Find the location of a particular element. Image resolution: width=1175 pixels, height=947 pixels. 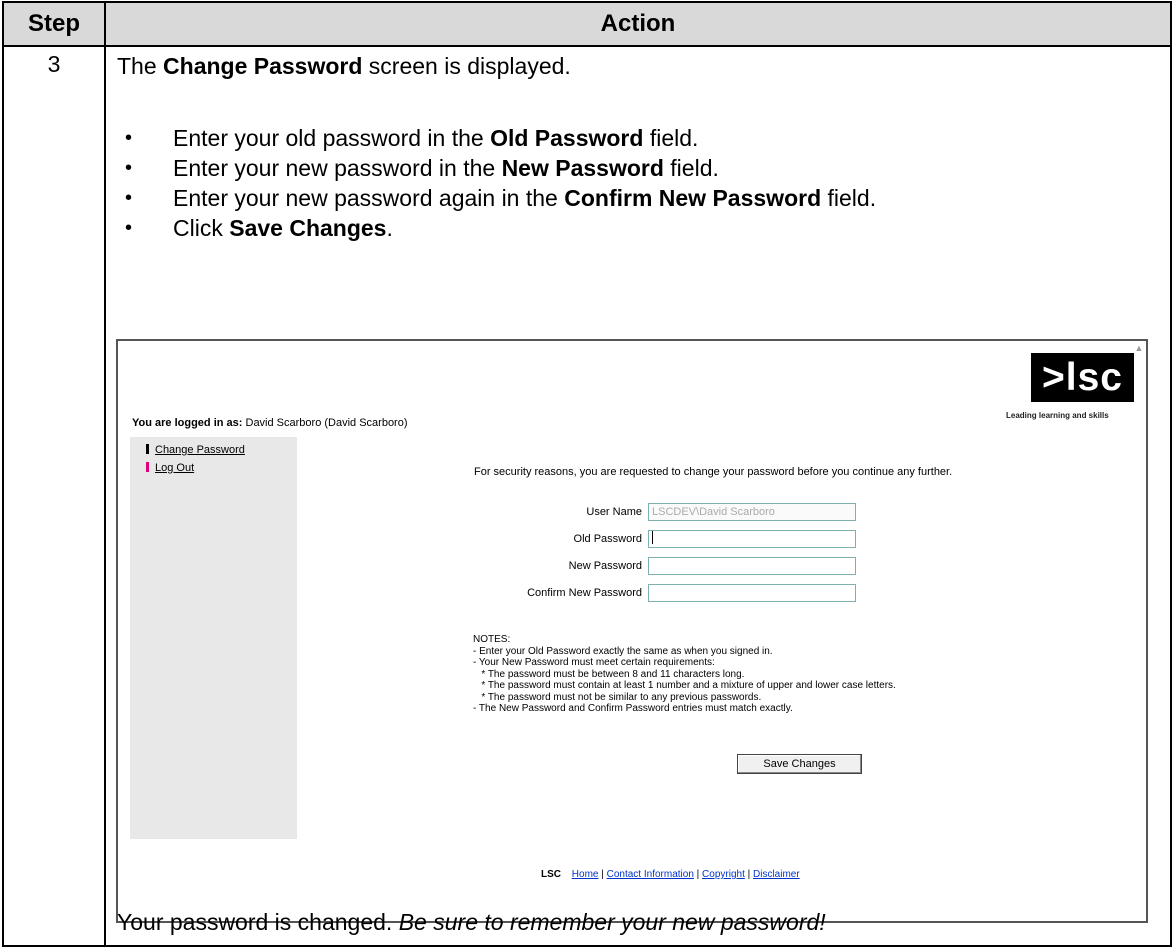

new-password-label: New Password is located at coordinates (605, 566).